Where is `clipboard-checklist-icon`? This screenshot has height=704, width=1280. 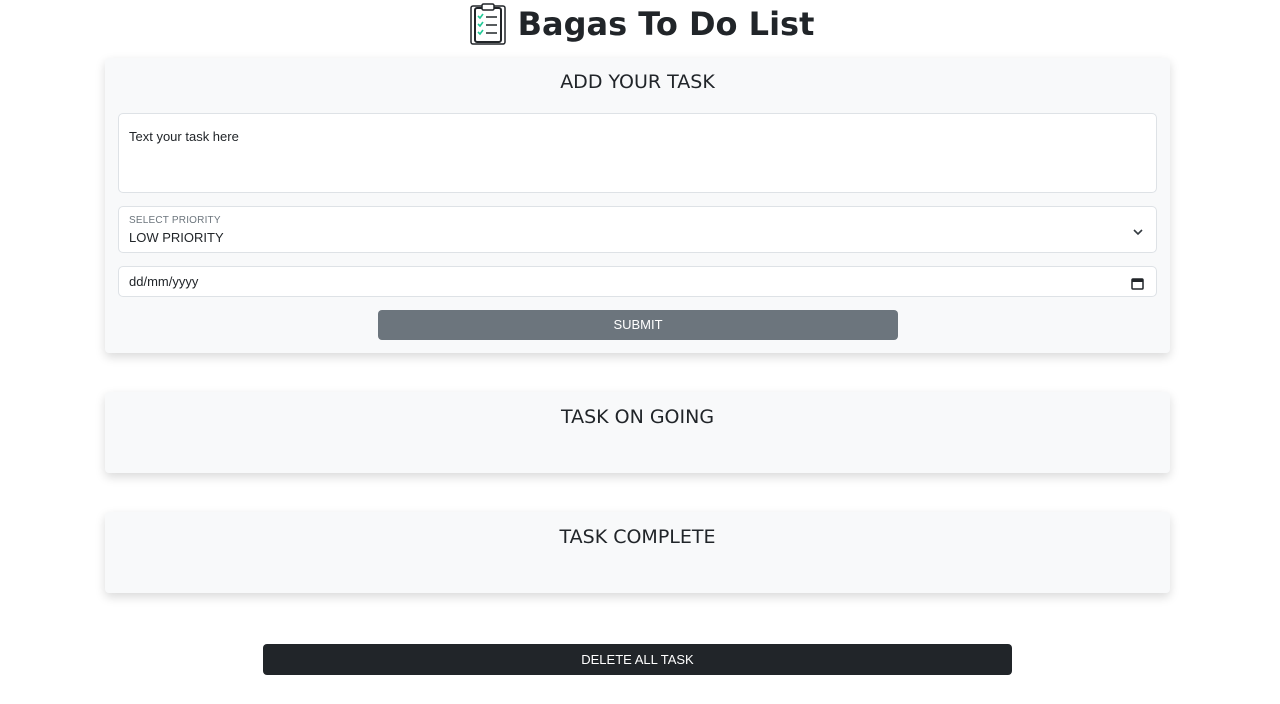 clipboard-checklist-icon is located at coordinates (488, 24).